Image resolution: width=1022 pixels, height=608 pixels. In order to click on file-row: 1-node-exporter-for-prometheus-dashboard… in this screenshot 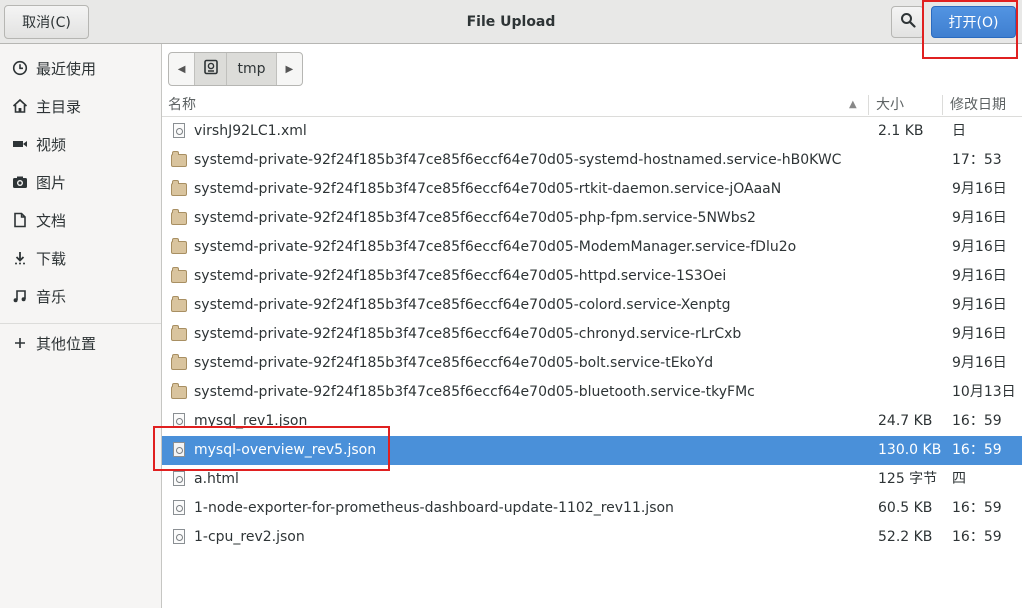, I will do `click(592, 508)`.